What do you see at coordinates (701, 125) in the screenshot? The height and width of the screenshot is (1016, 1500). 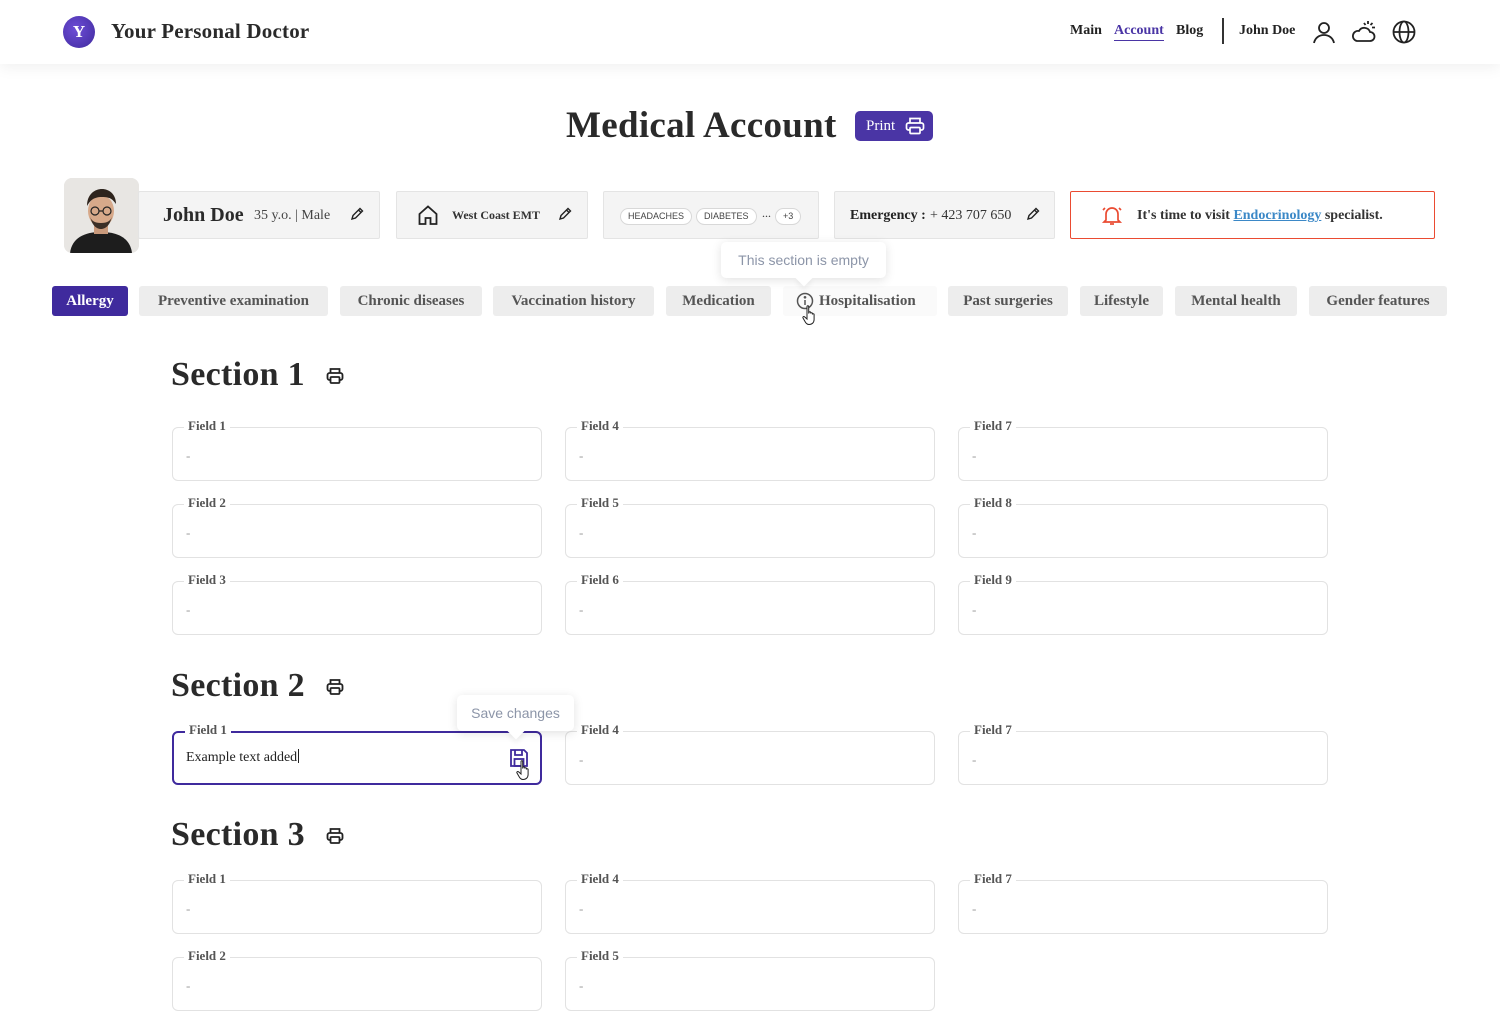 I see `page-title: Medical Account` at bounding box center [701, 125].